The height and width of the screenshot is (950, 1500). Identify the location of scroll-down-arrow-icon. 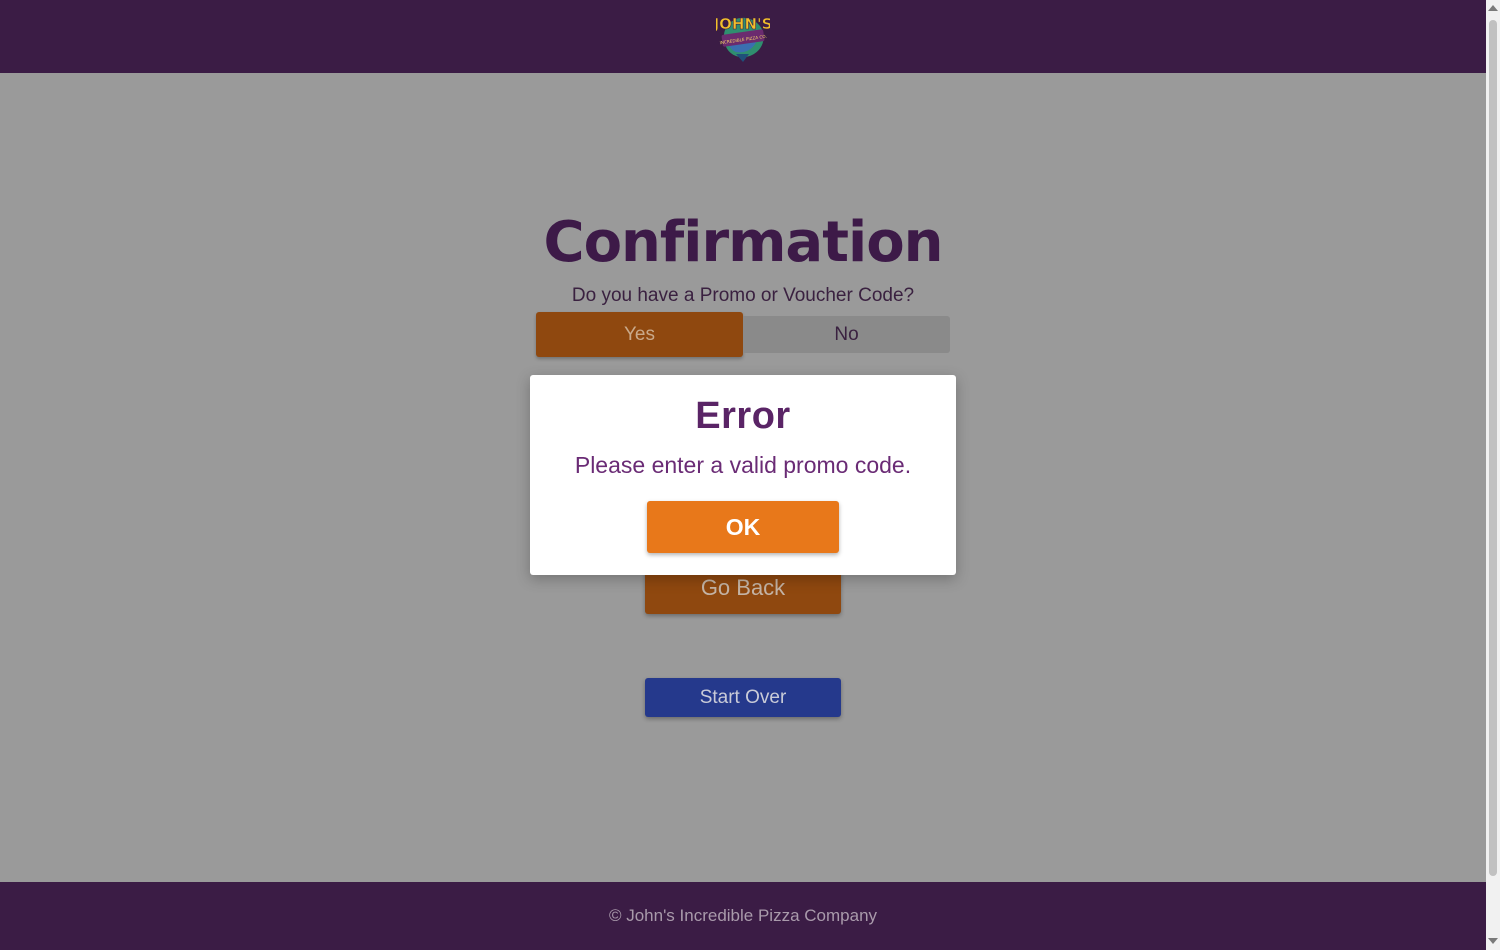
(1493, 941).